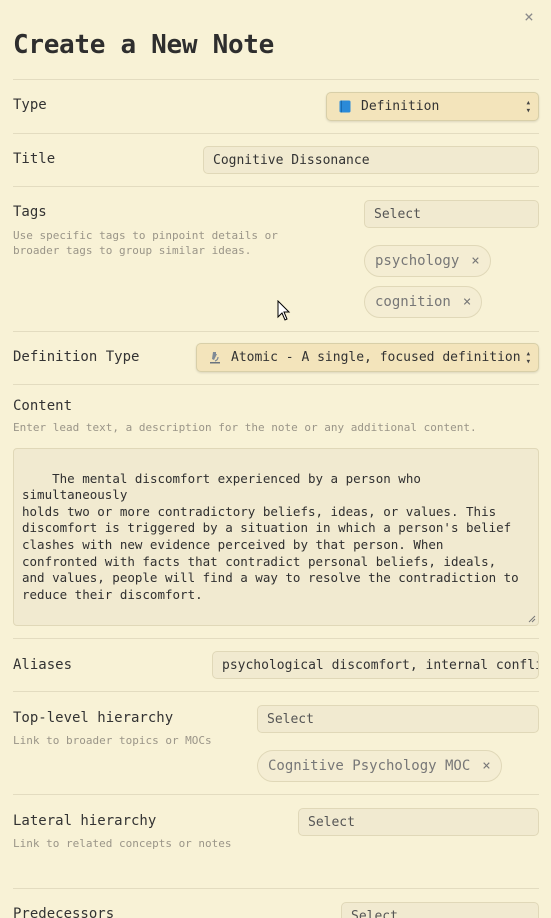  What do you see at coordinates (345, 106) in the screenshot?
I see `book-icon` at bounding box center [345, 106].